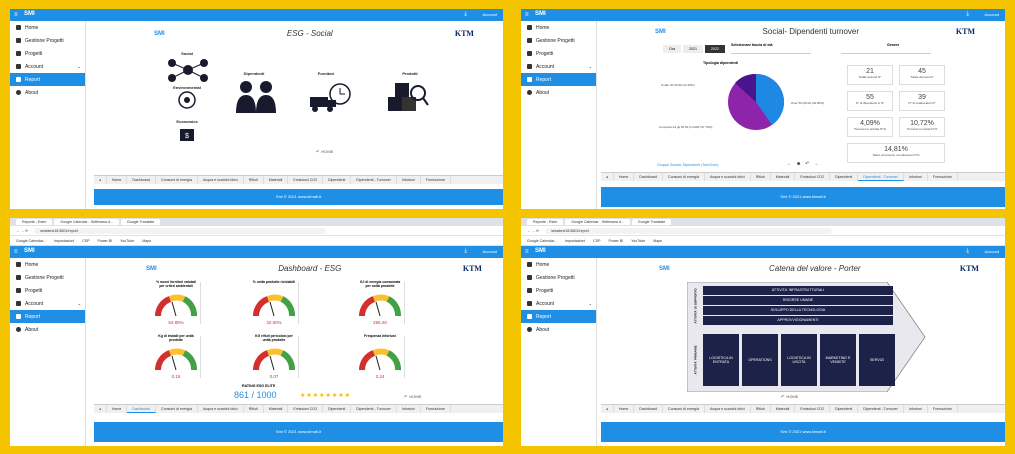  I want to click on social-network-icon, so click(188, 70).